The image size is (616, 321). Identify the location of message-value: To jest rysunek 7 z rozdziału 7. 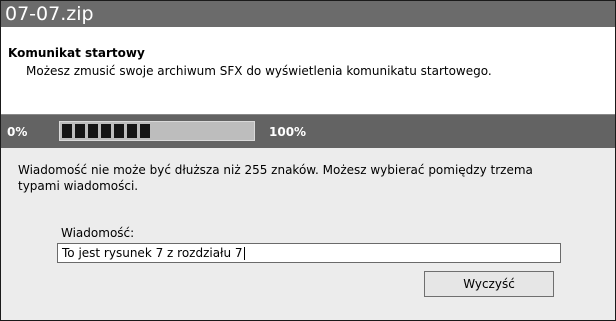
(152, 253).